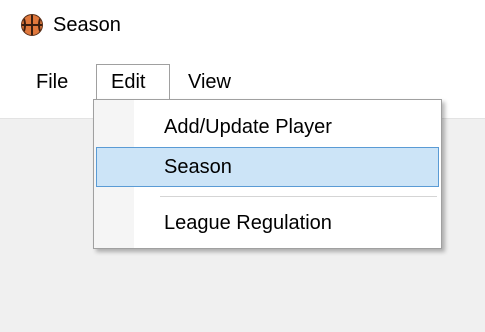 The image size is (485, 332). I want to click on window-title: Season, so click(87, 25).